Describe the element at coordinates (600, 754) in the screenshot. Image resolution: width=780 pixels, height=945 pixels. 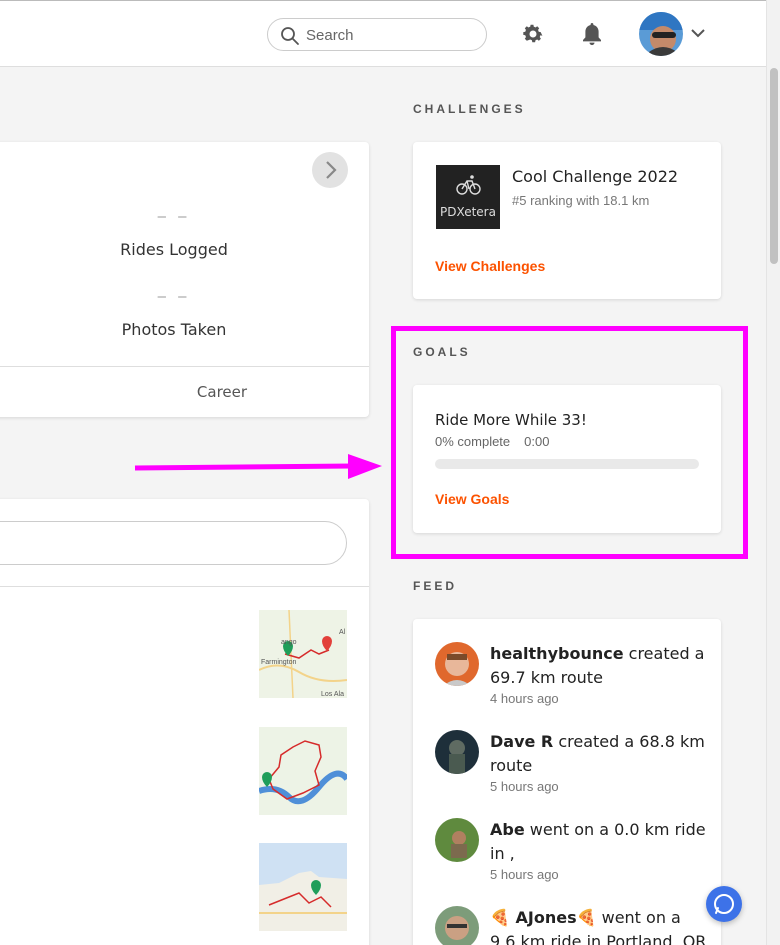
I see `feed-item-text: Dave R created a 68.8 km route` at that location.